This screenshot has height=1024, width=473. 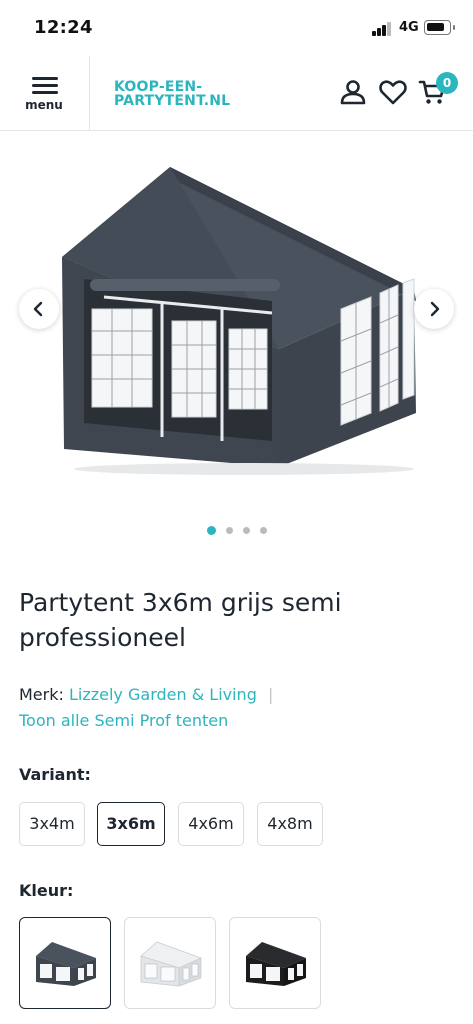 What do you see at coordinates (211, 824) in the screenshot?
I see `variant-option-4x6m: 4x6m` at bounding box center [211, 824].